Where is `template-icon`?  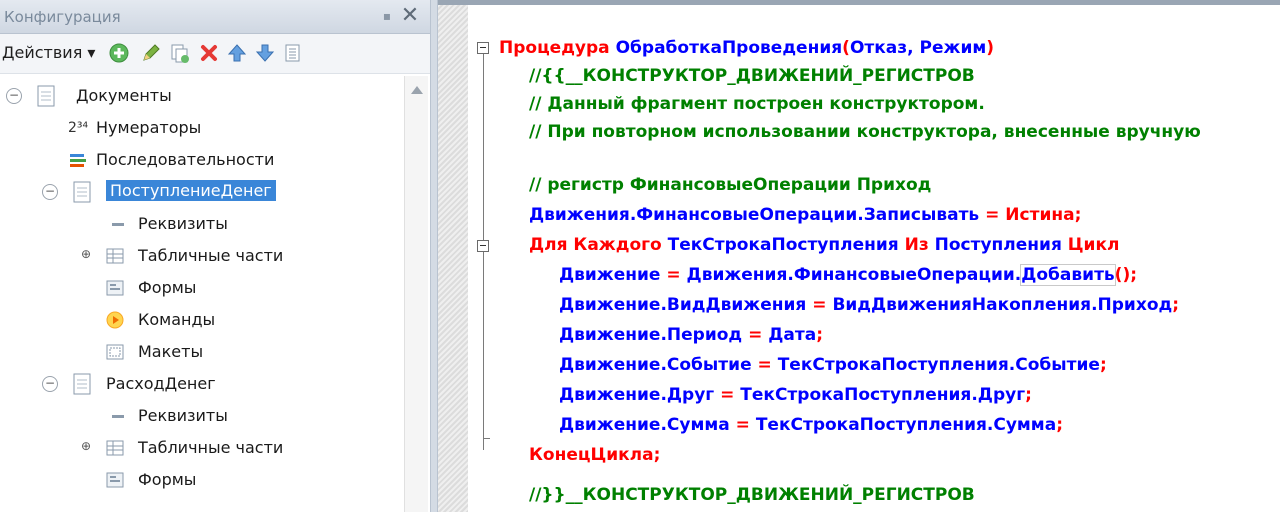 template-icon is located at coordinates (115, 352).